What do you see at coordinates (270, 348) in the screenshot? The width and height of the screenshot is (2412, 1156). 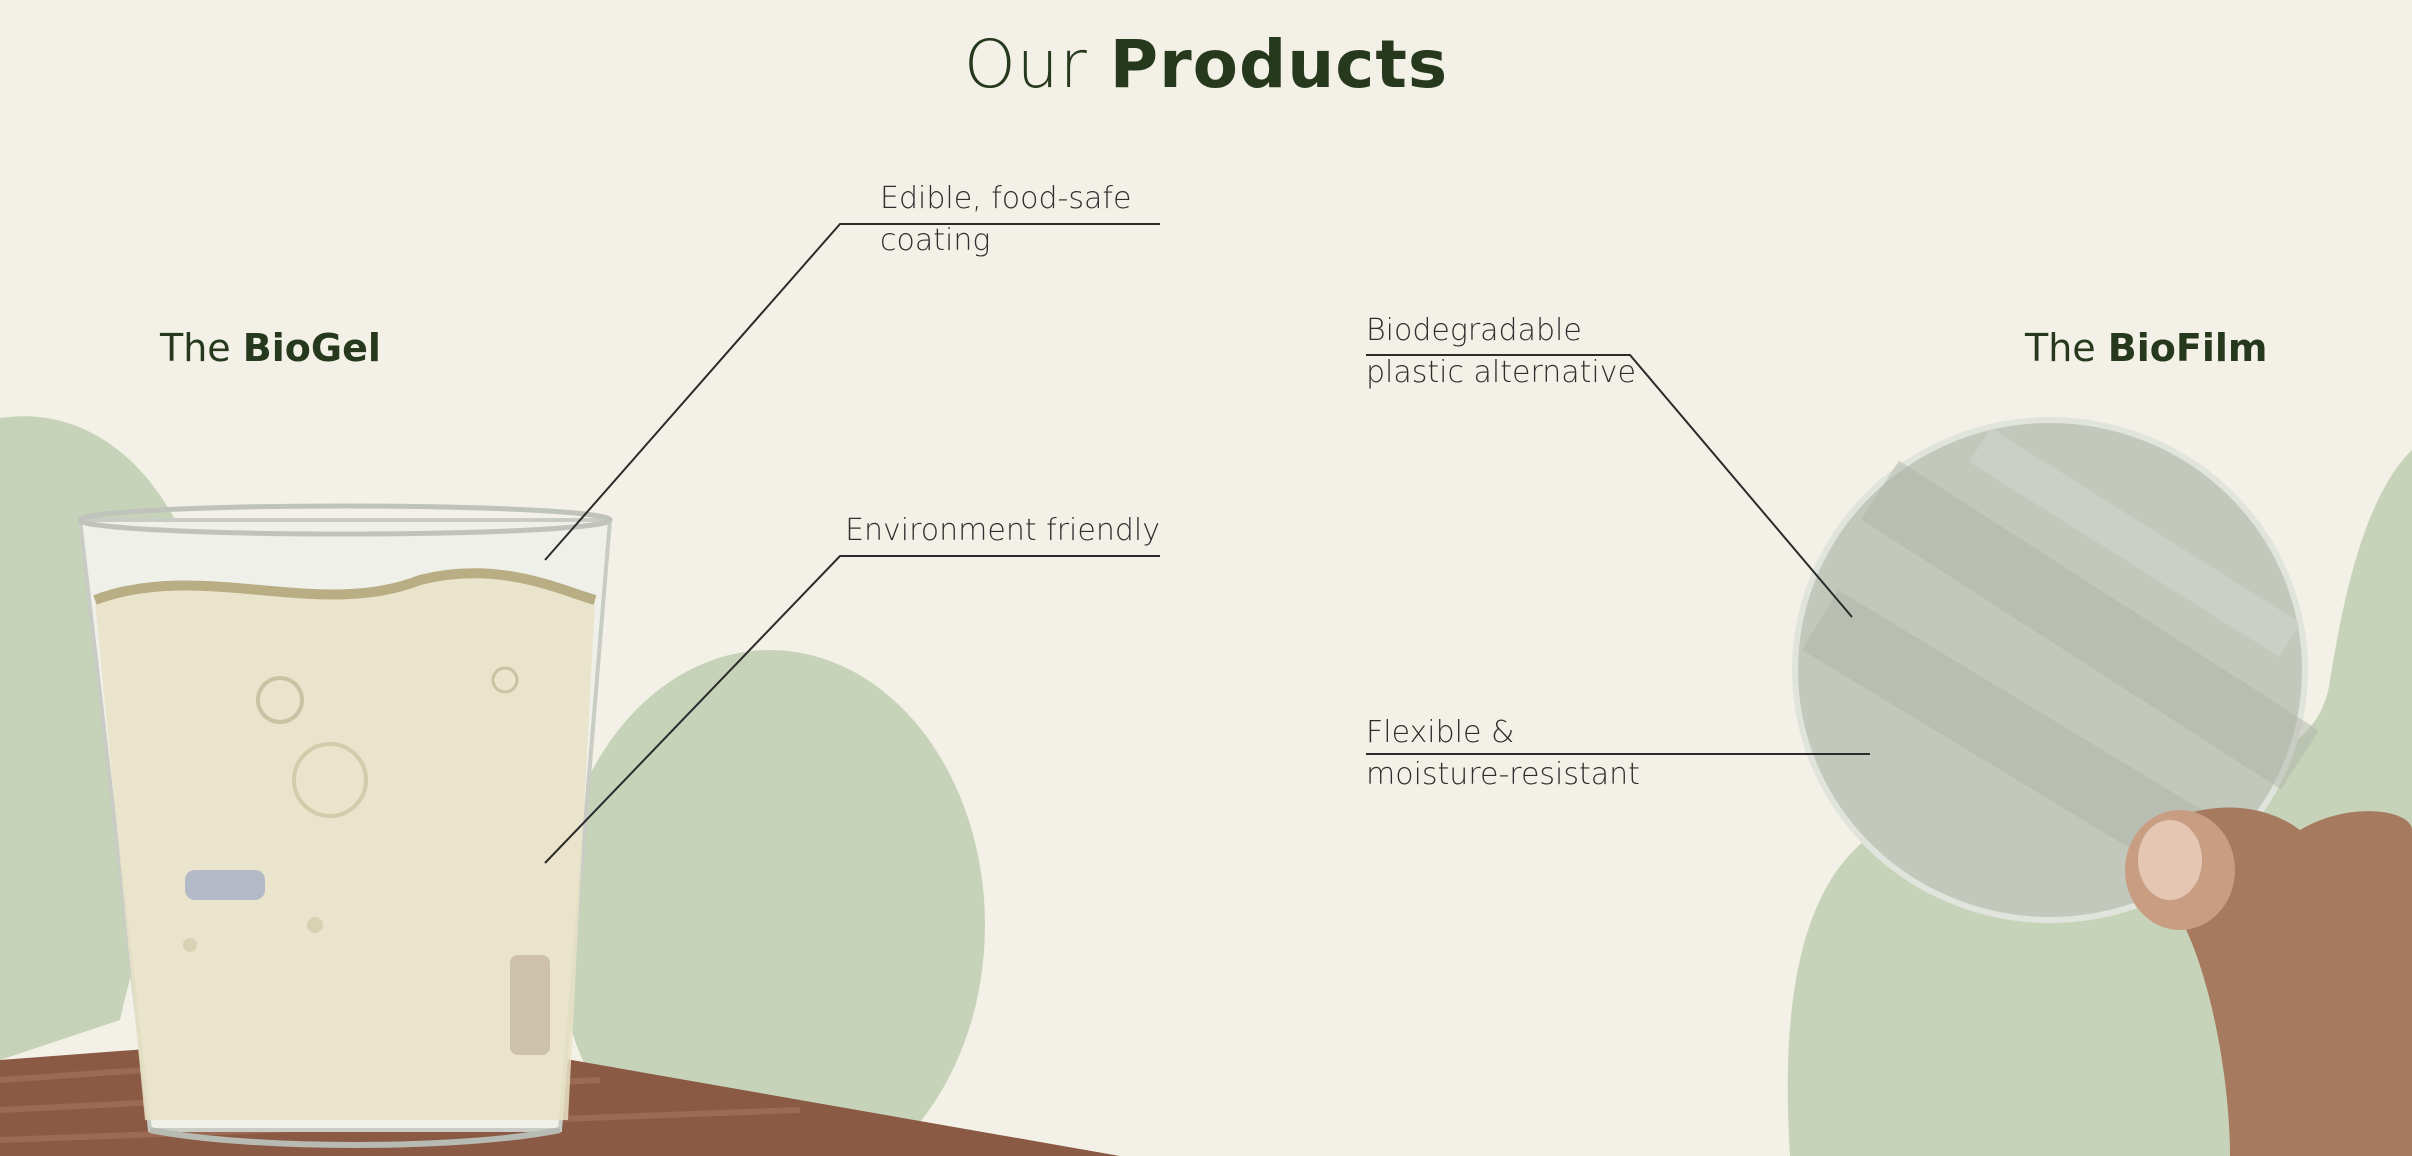 I see `product-label-biogel: The BioGel` at bounding box center [270, 348].